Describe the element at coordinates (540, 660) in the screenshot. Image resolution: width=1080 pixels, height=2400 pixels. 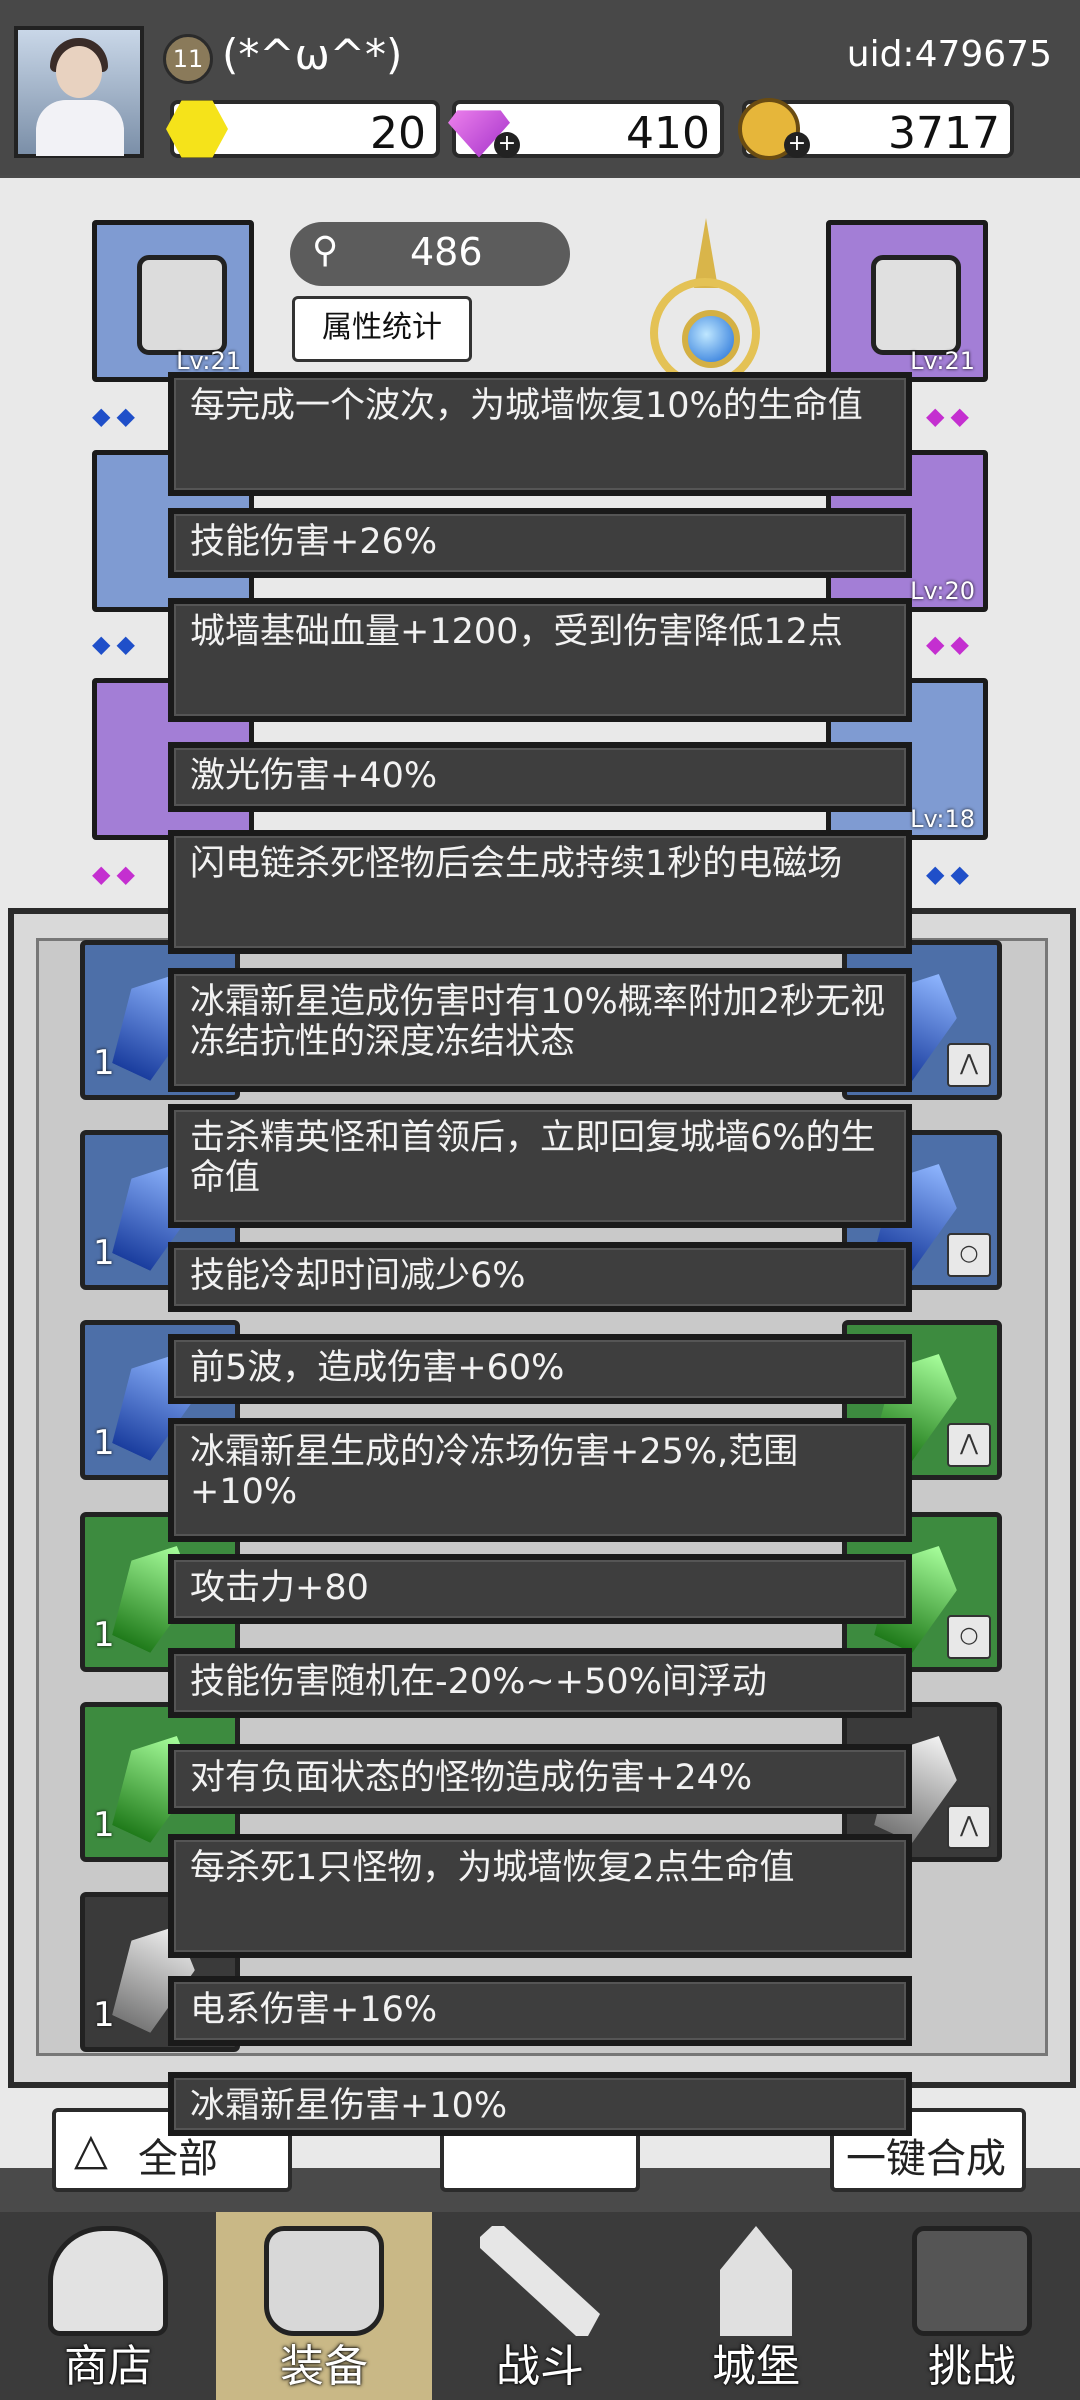
I see `tooltip-item: 城墙基础血量+1200，受到伤害降低12点` at that location.